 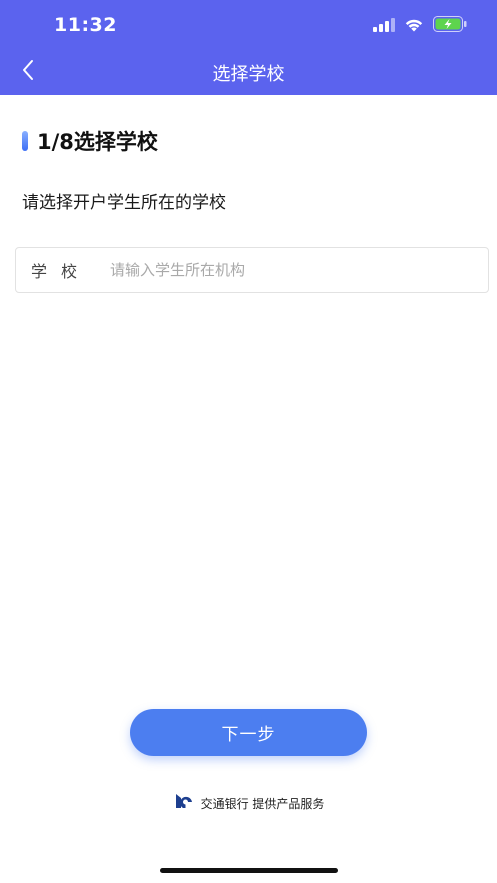 What do you see at coordinates (249, 870) in the screenshot?
I see `home-indicator` at bounding box center [249, 870].